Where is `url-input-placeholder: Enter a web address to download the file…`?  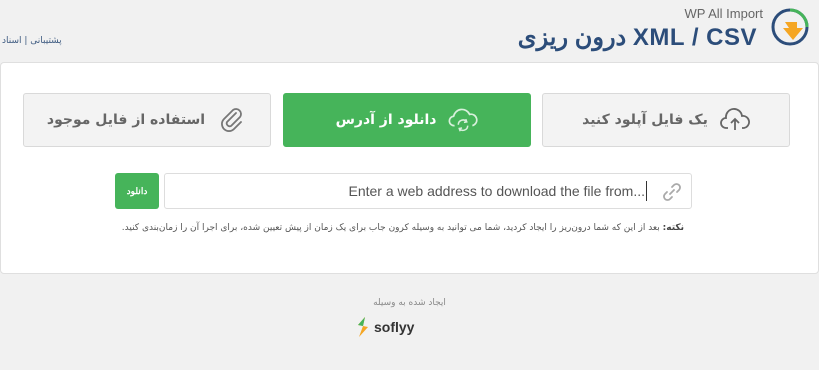 url-input-placeholder: Enter a web address to download the file… is located at coordinates (497, 191).